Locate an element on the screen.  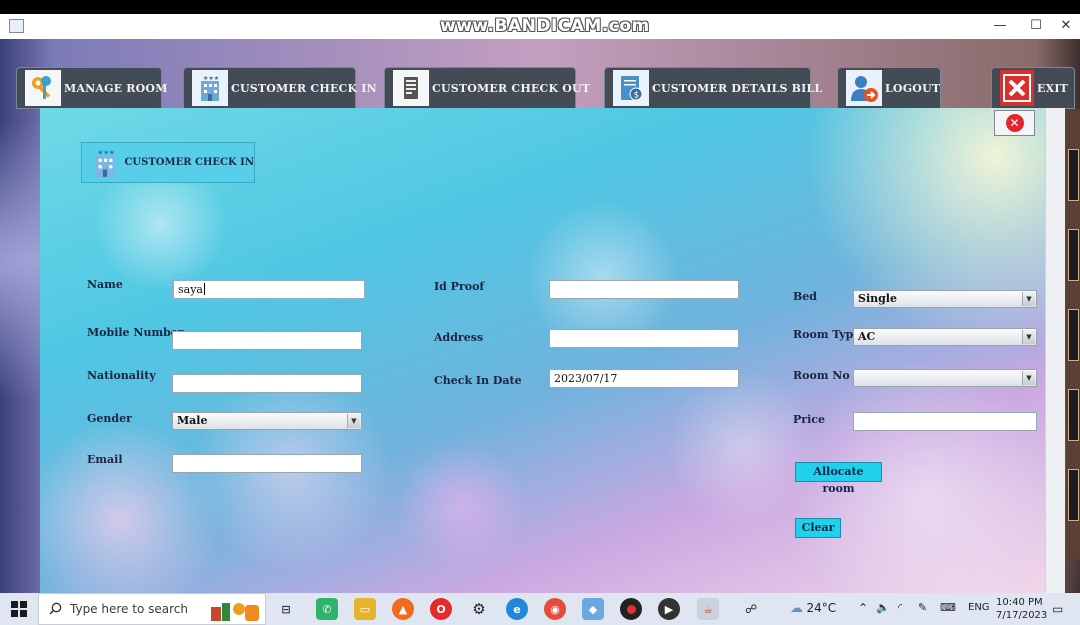
allocate-room-button: Allocate room is located at coordinates (838, 478).